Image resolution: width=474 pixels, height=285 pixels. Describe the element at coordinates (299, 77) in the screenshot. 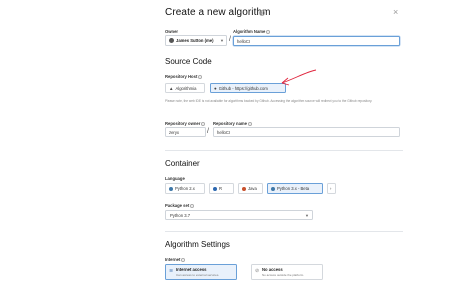

I see `annotation-arrow-icon` at that location.